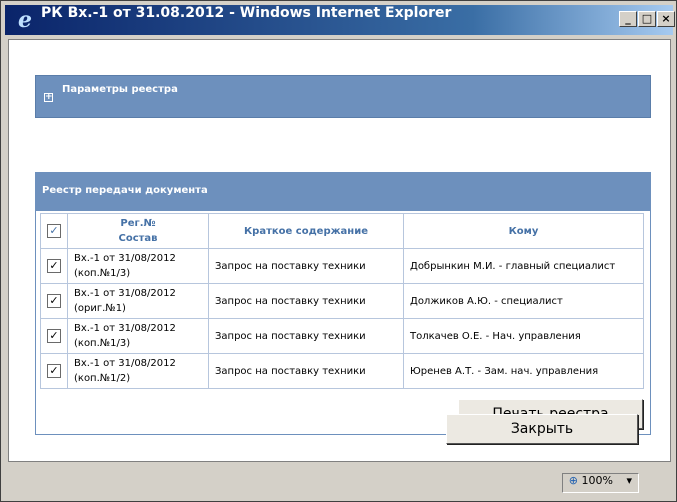  I want to click on recipient-cell: Юренев А.Т. - Зам. нач. управления, so click(523, 371).